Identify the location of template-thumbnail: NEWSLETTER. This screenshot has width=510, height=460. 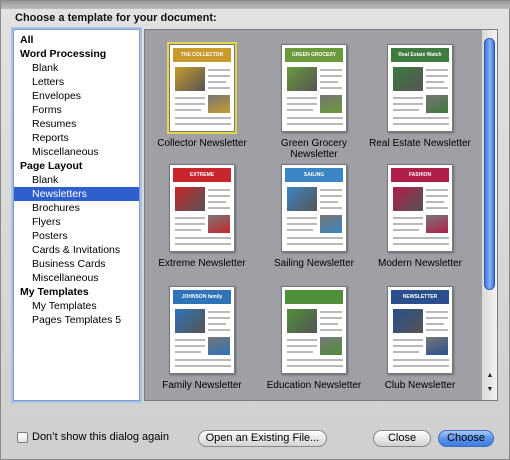
(420, 330).